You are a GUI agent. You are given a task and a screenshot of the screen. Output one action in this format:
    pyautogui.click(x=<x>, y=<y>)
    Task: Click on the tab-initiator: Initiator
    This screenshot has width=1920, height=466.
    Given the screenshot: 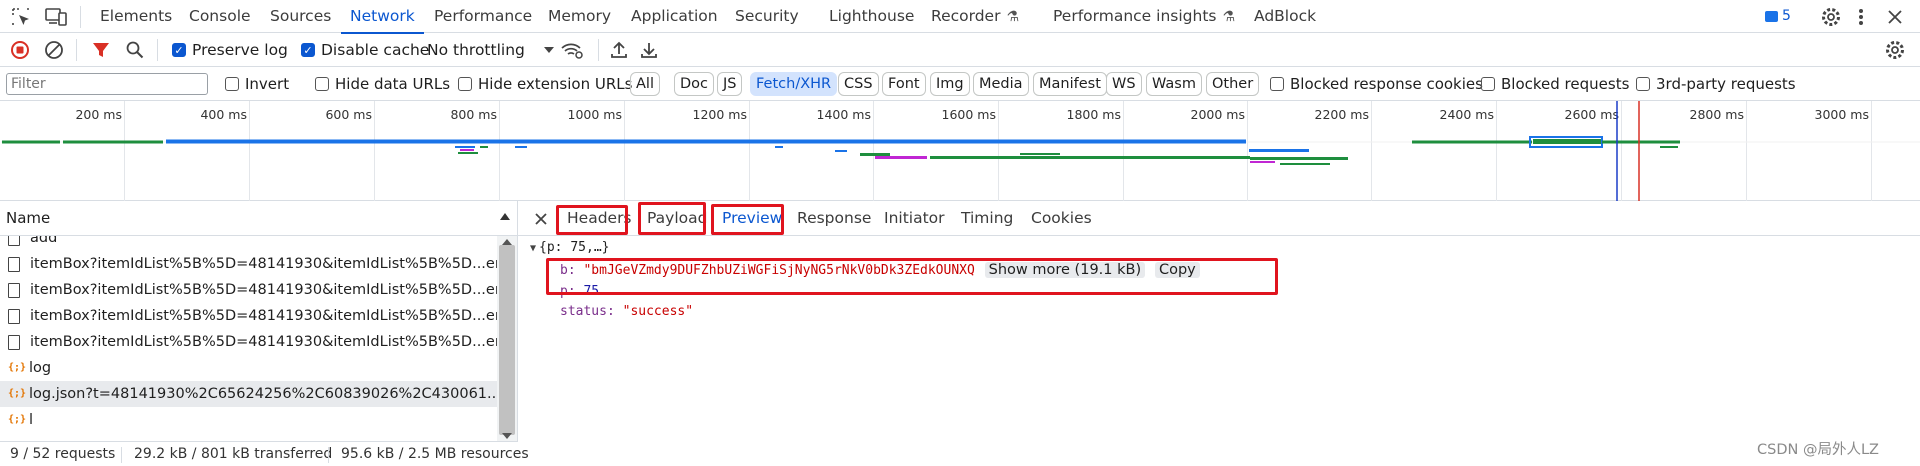 What is the action you would take?
    pyautogui.click(x=914, y=218)
    